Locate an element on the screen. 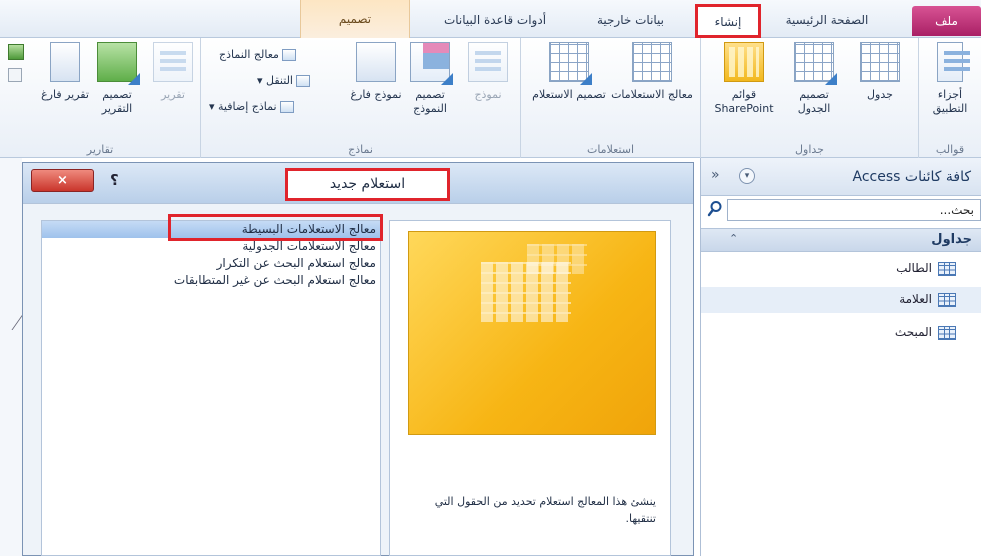  query-design-button: تصميم الاستعلام is located at coordinates (569, 72).